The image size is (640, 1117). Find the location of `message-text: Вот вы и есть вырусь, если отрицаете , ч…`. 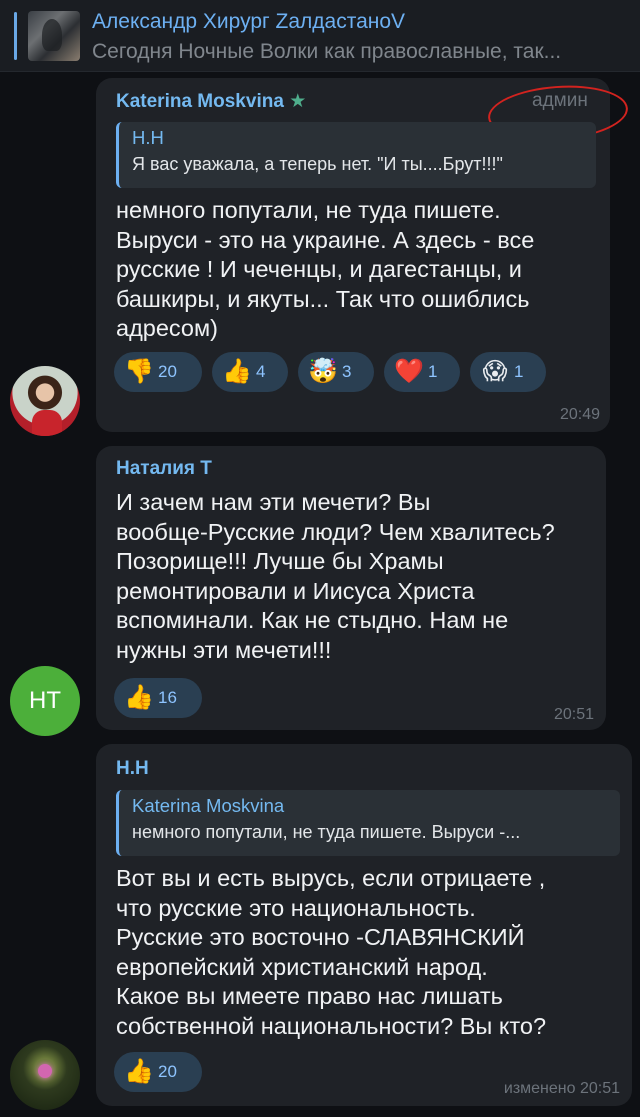

message-text: Вот вы и есть вырусь, если отрицаете , ч… is located at coordinates (331, 952).